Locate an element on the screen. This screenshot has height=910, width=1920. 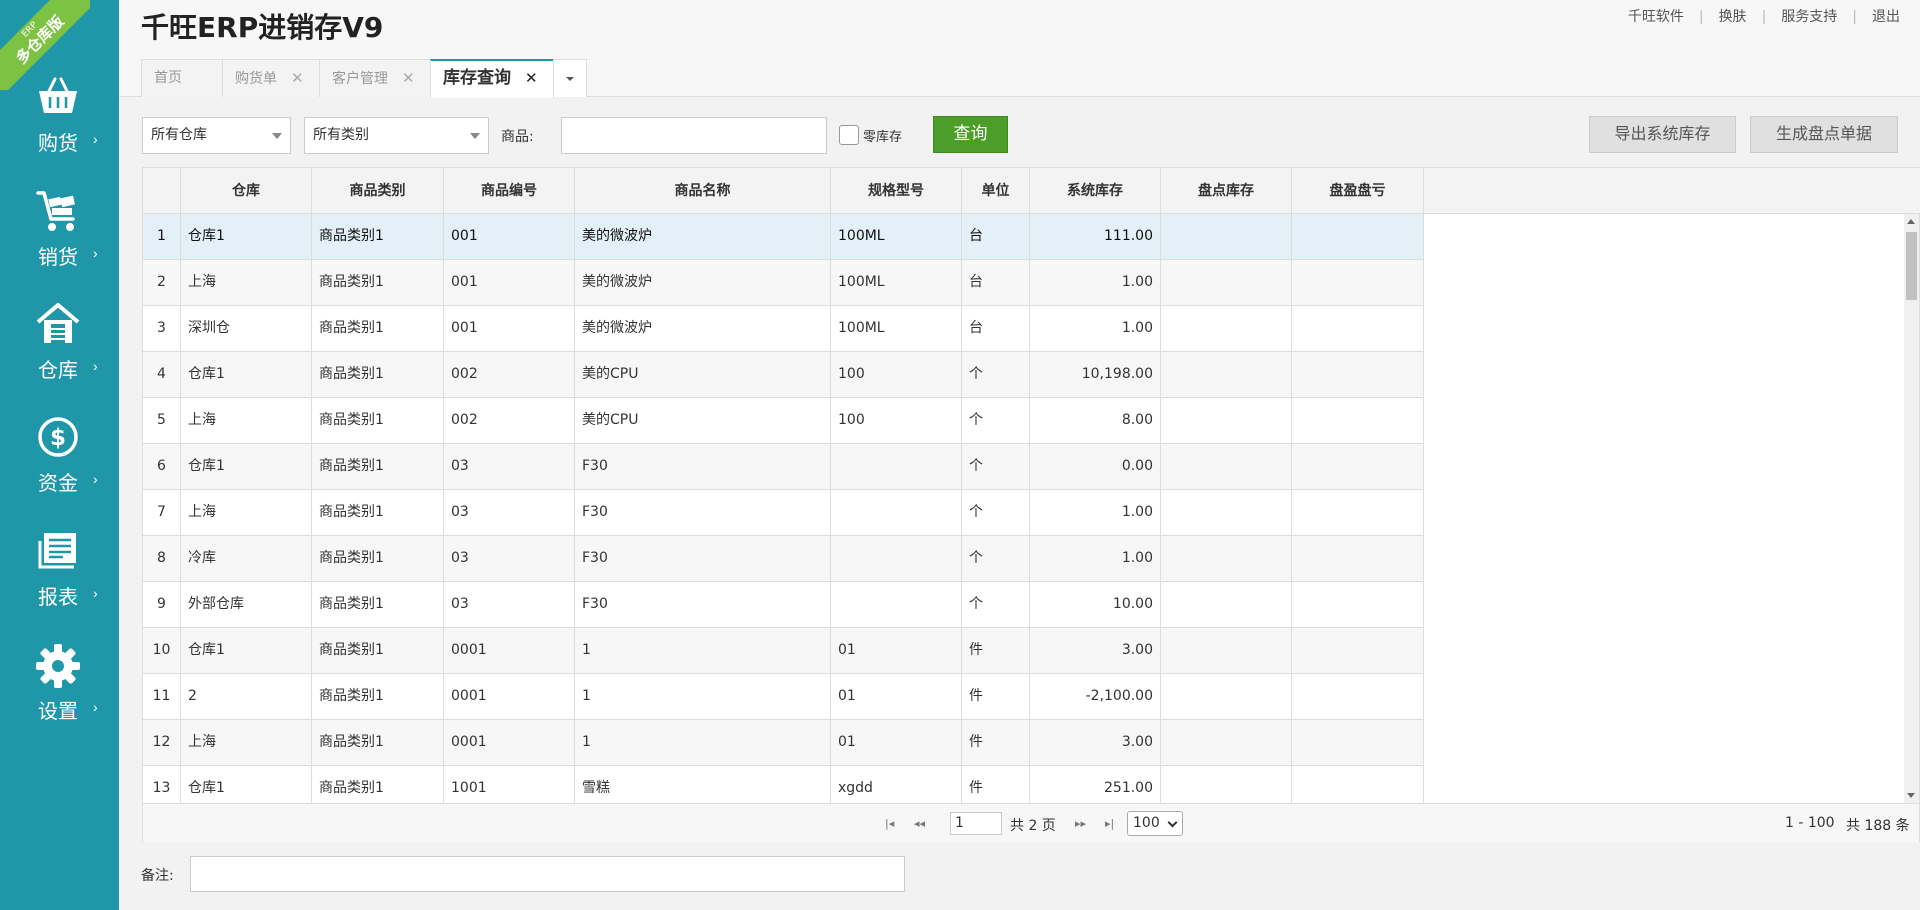
col-diff-header: 盘盈盘亏 is located at coordinates (1358, 191).